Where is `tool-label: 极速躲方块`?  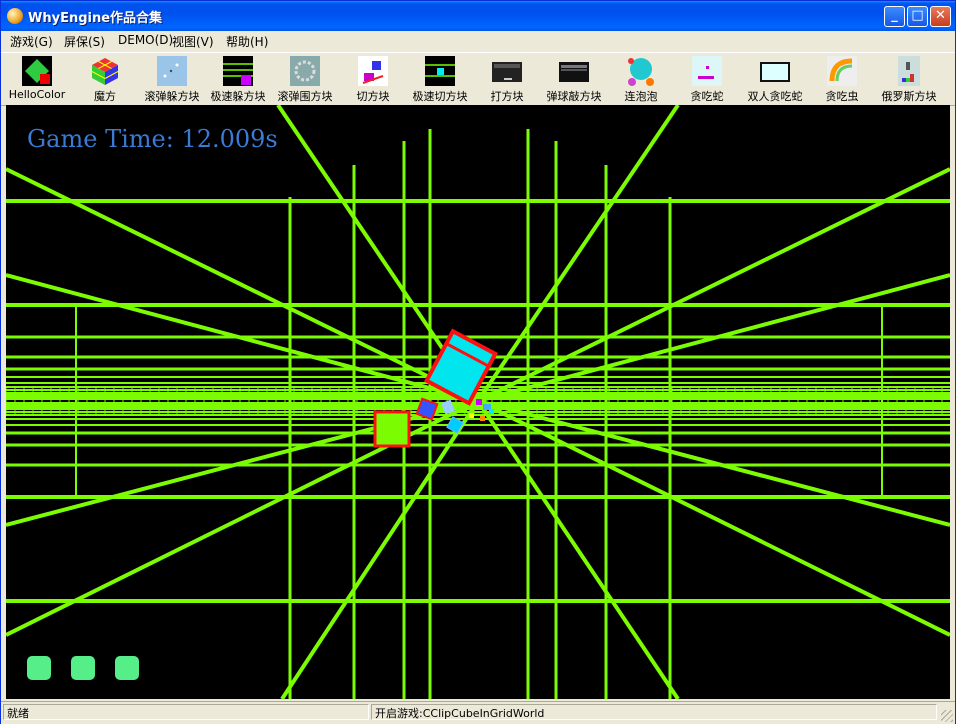 tool-label: 极速躲方块 is located at coordinates (238, 96).